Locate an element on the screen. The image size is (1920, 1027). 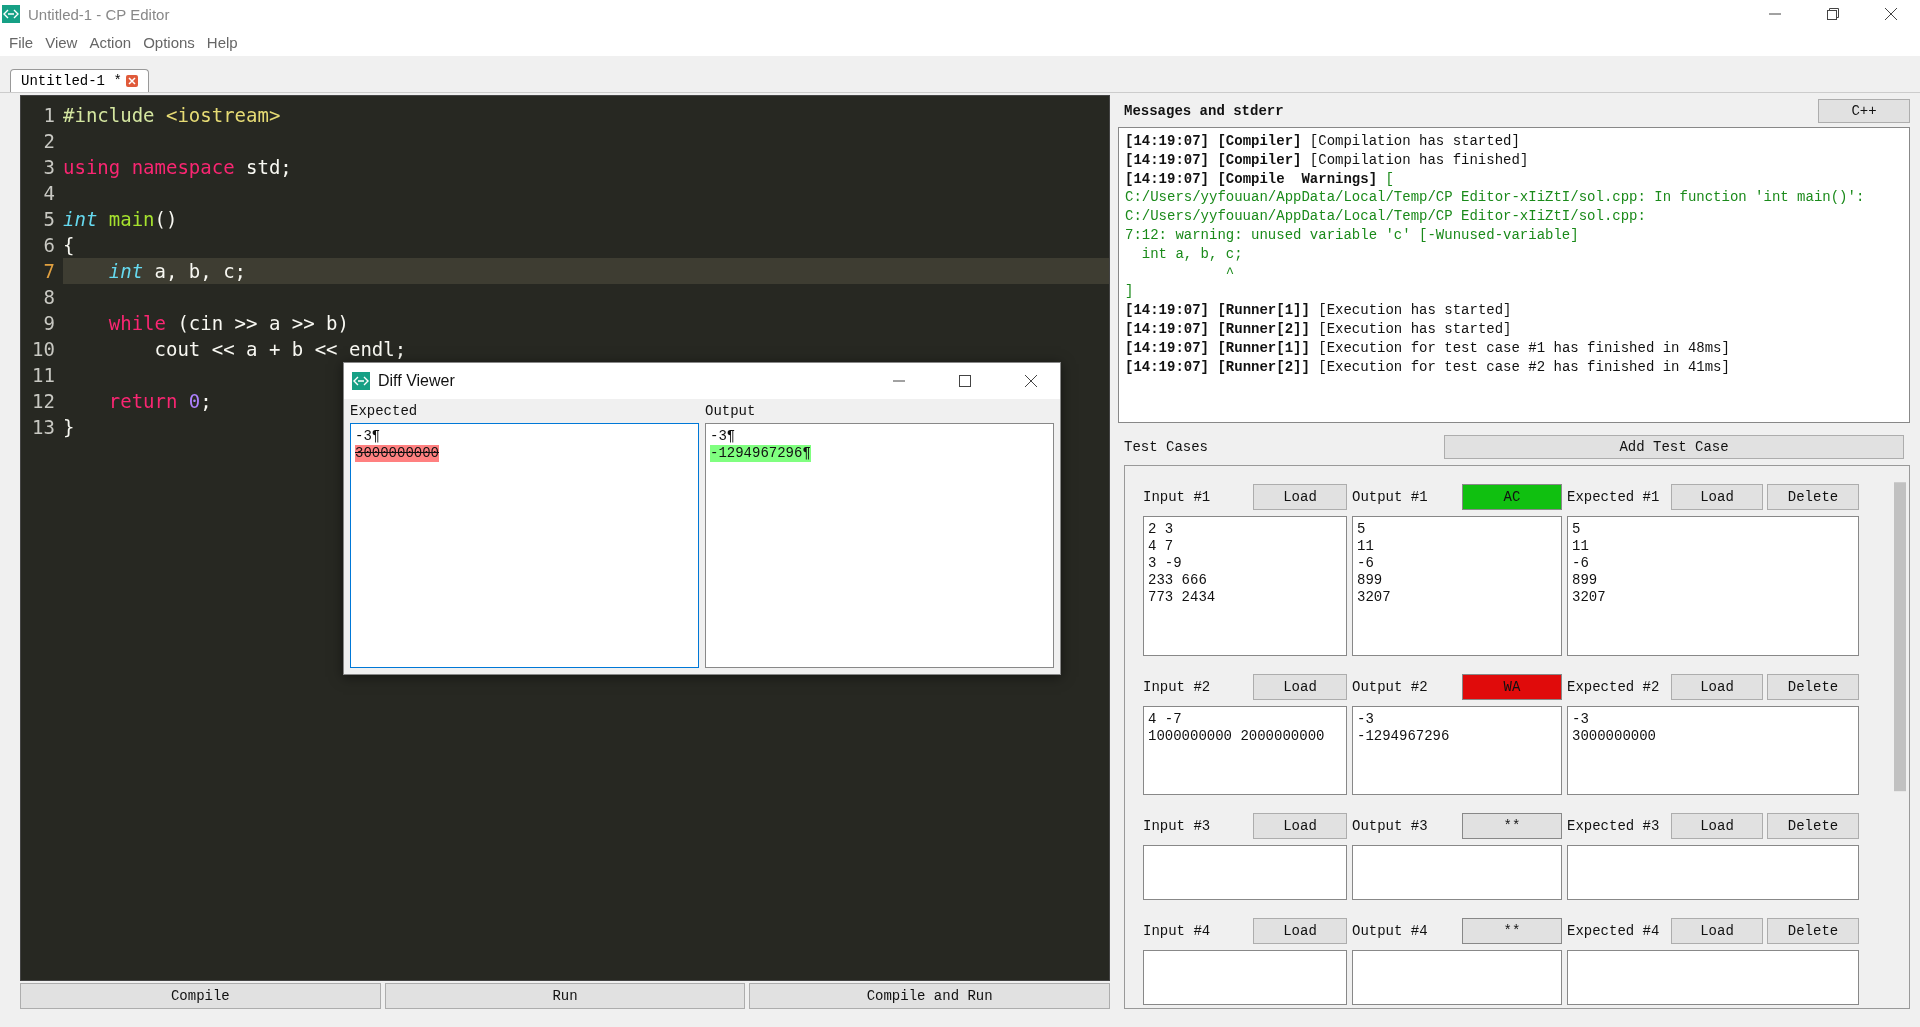
verdict-button: WA is located at coordinates (1512, 687).